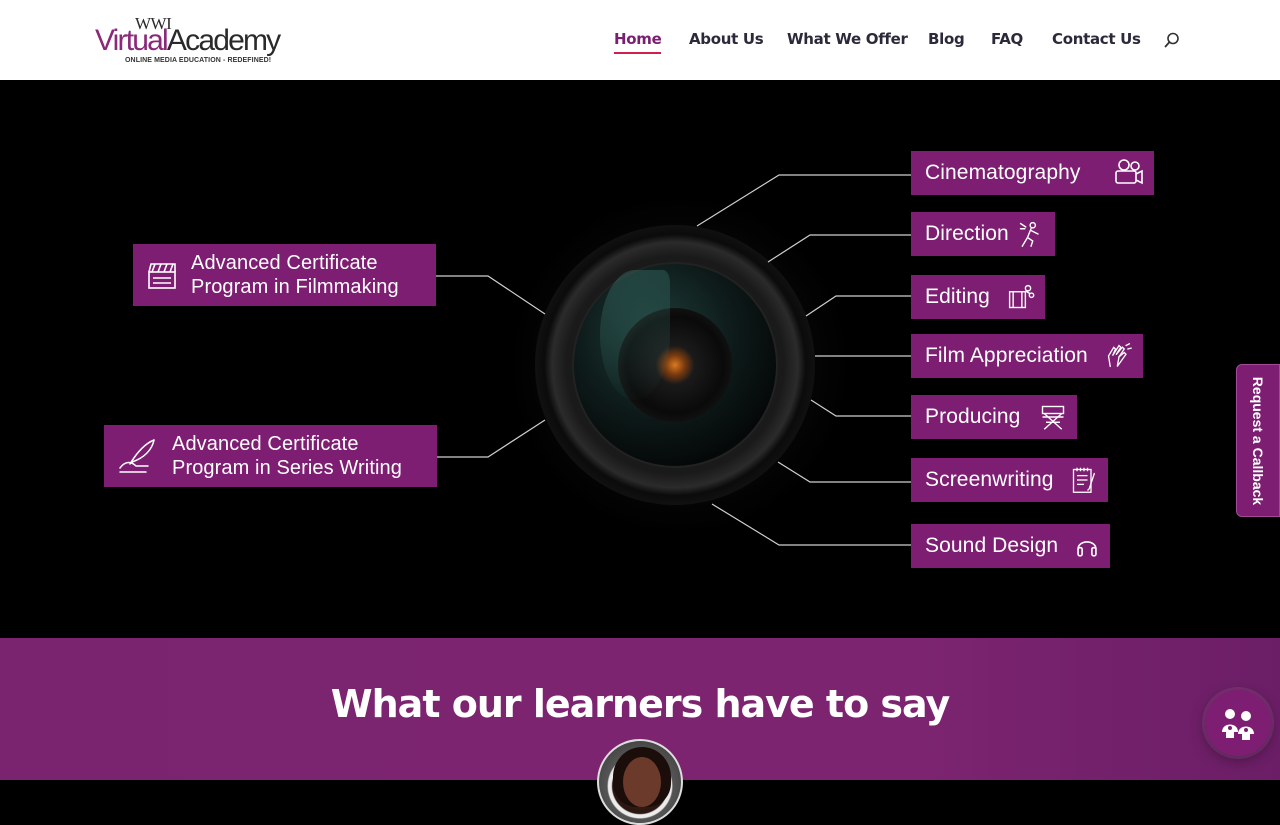  I want to click on search-icon, so click(1172, 40).